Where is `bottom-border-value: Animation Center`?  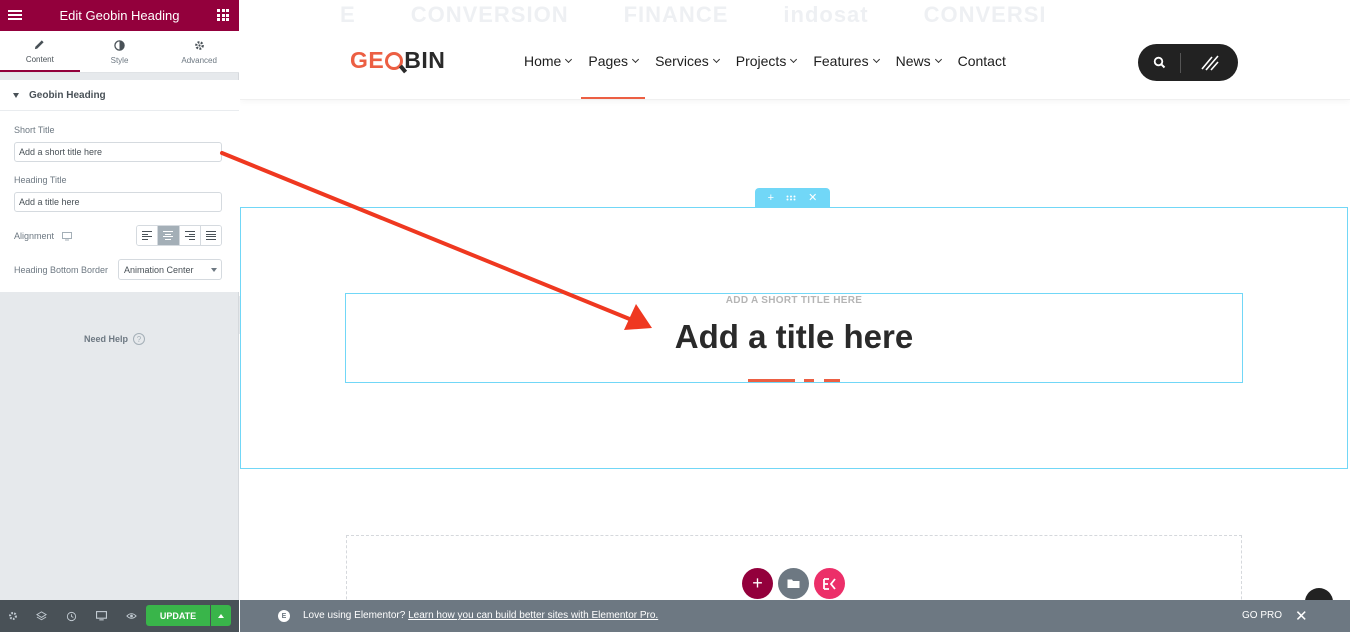 bottom-border-value: Animation Center is located at coordinates (159, 269).